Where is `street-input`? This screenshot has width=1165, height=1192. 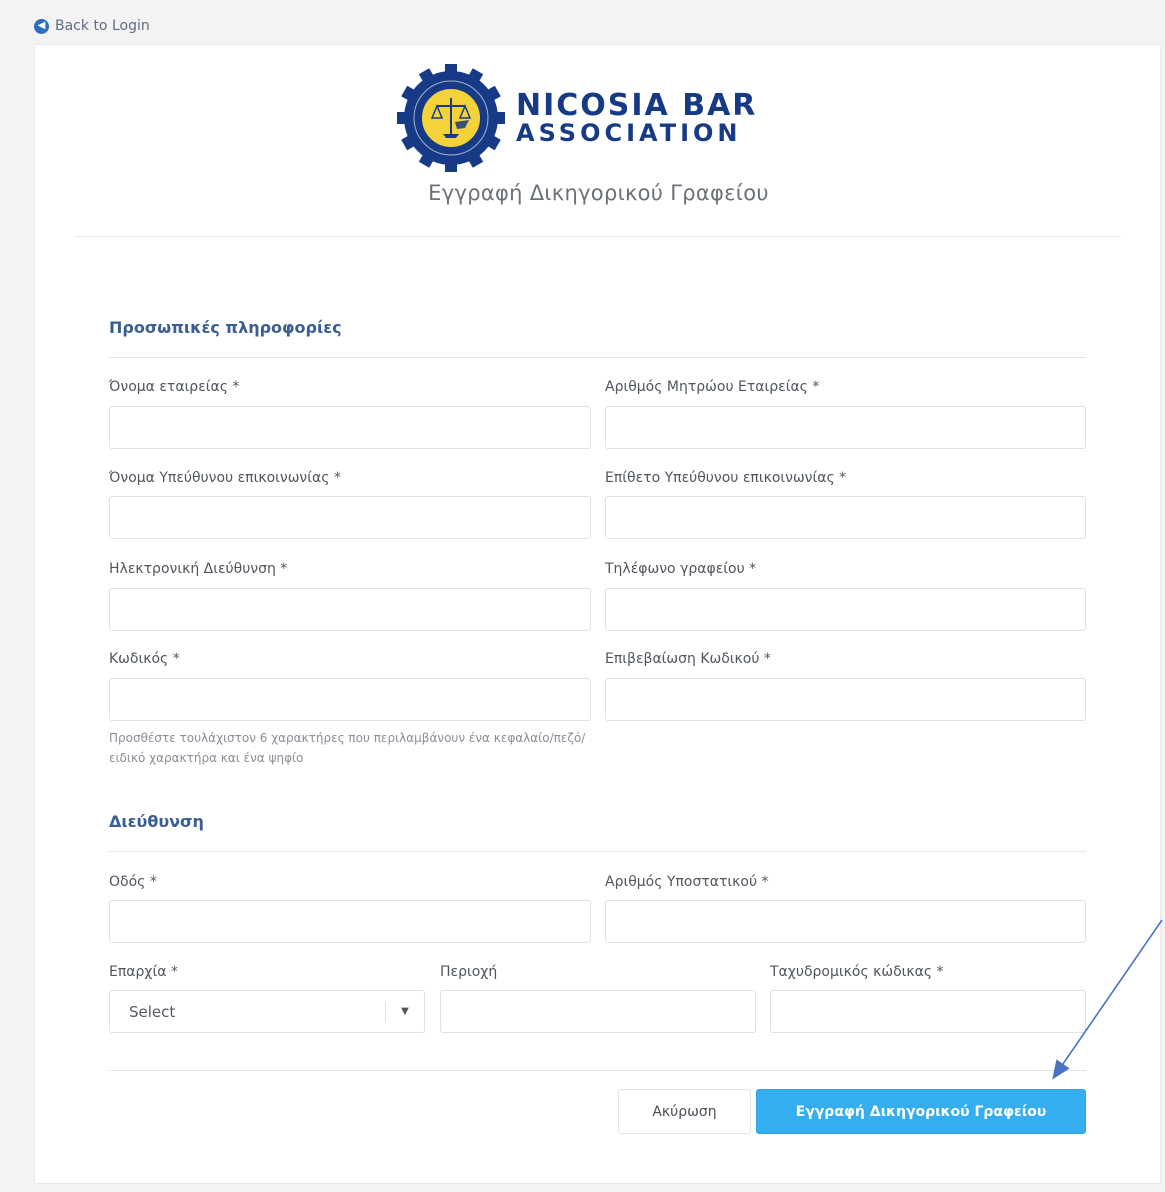 street-input is located at coordinates (350, 921).